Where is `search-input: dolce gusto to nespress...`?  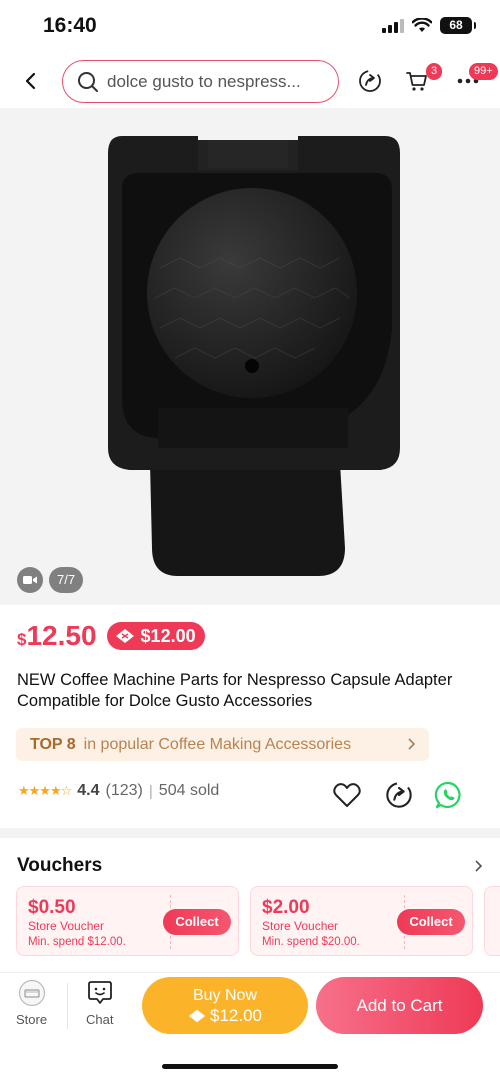 search-input: dolce gusto to nespress... is located at coordinates (200, 81).